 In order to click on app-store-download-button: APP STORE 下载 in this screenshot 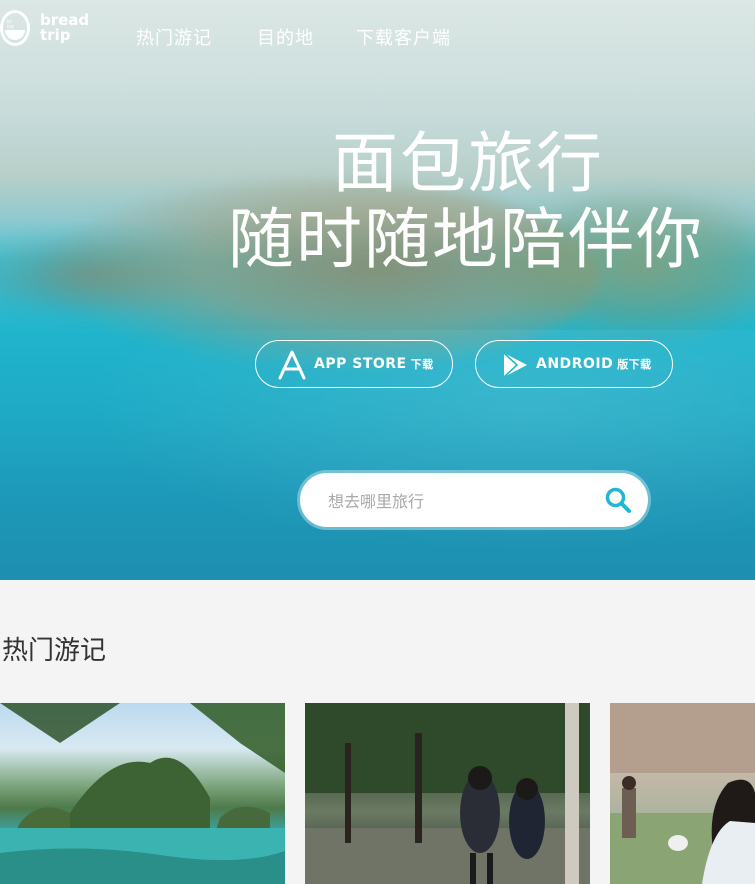, I will do `click(354, 364)`.